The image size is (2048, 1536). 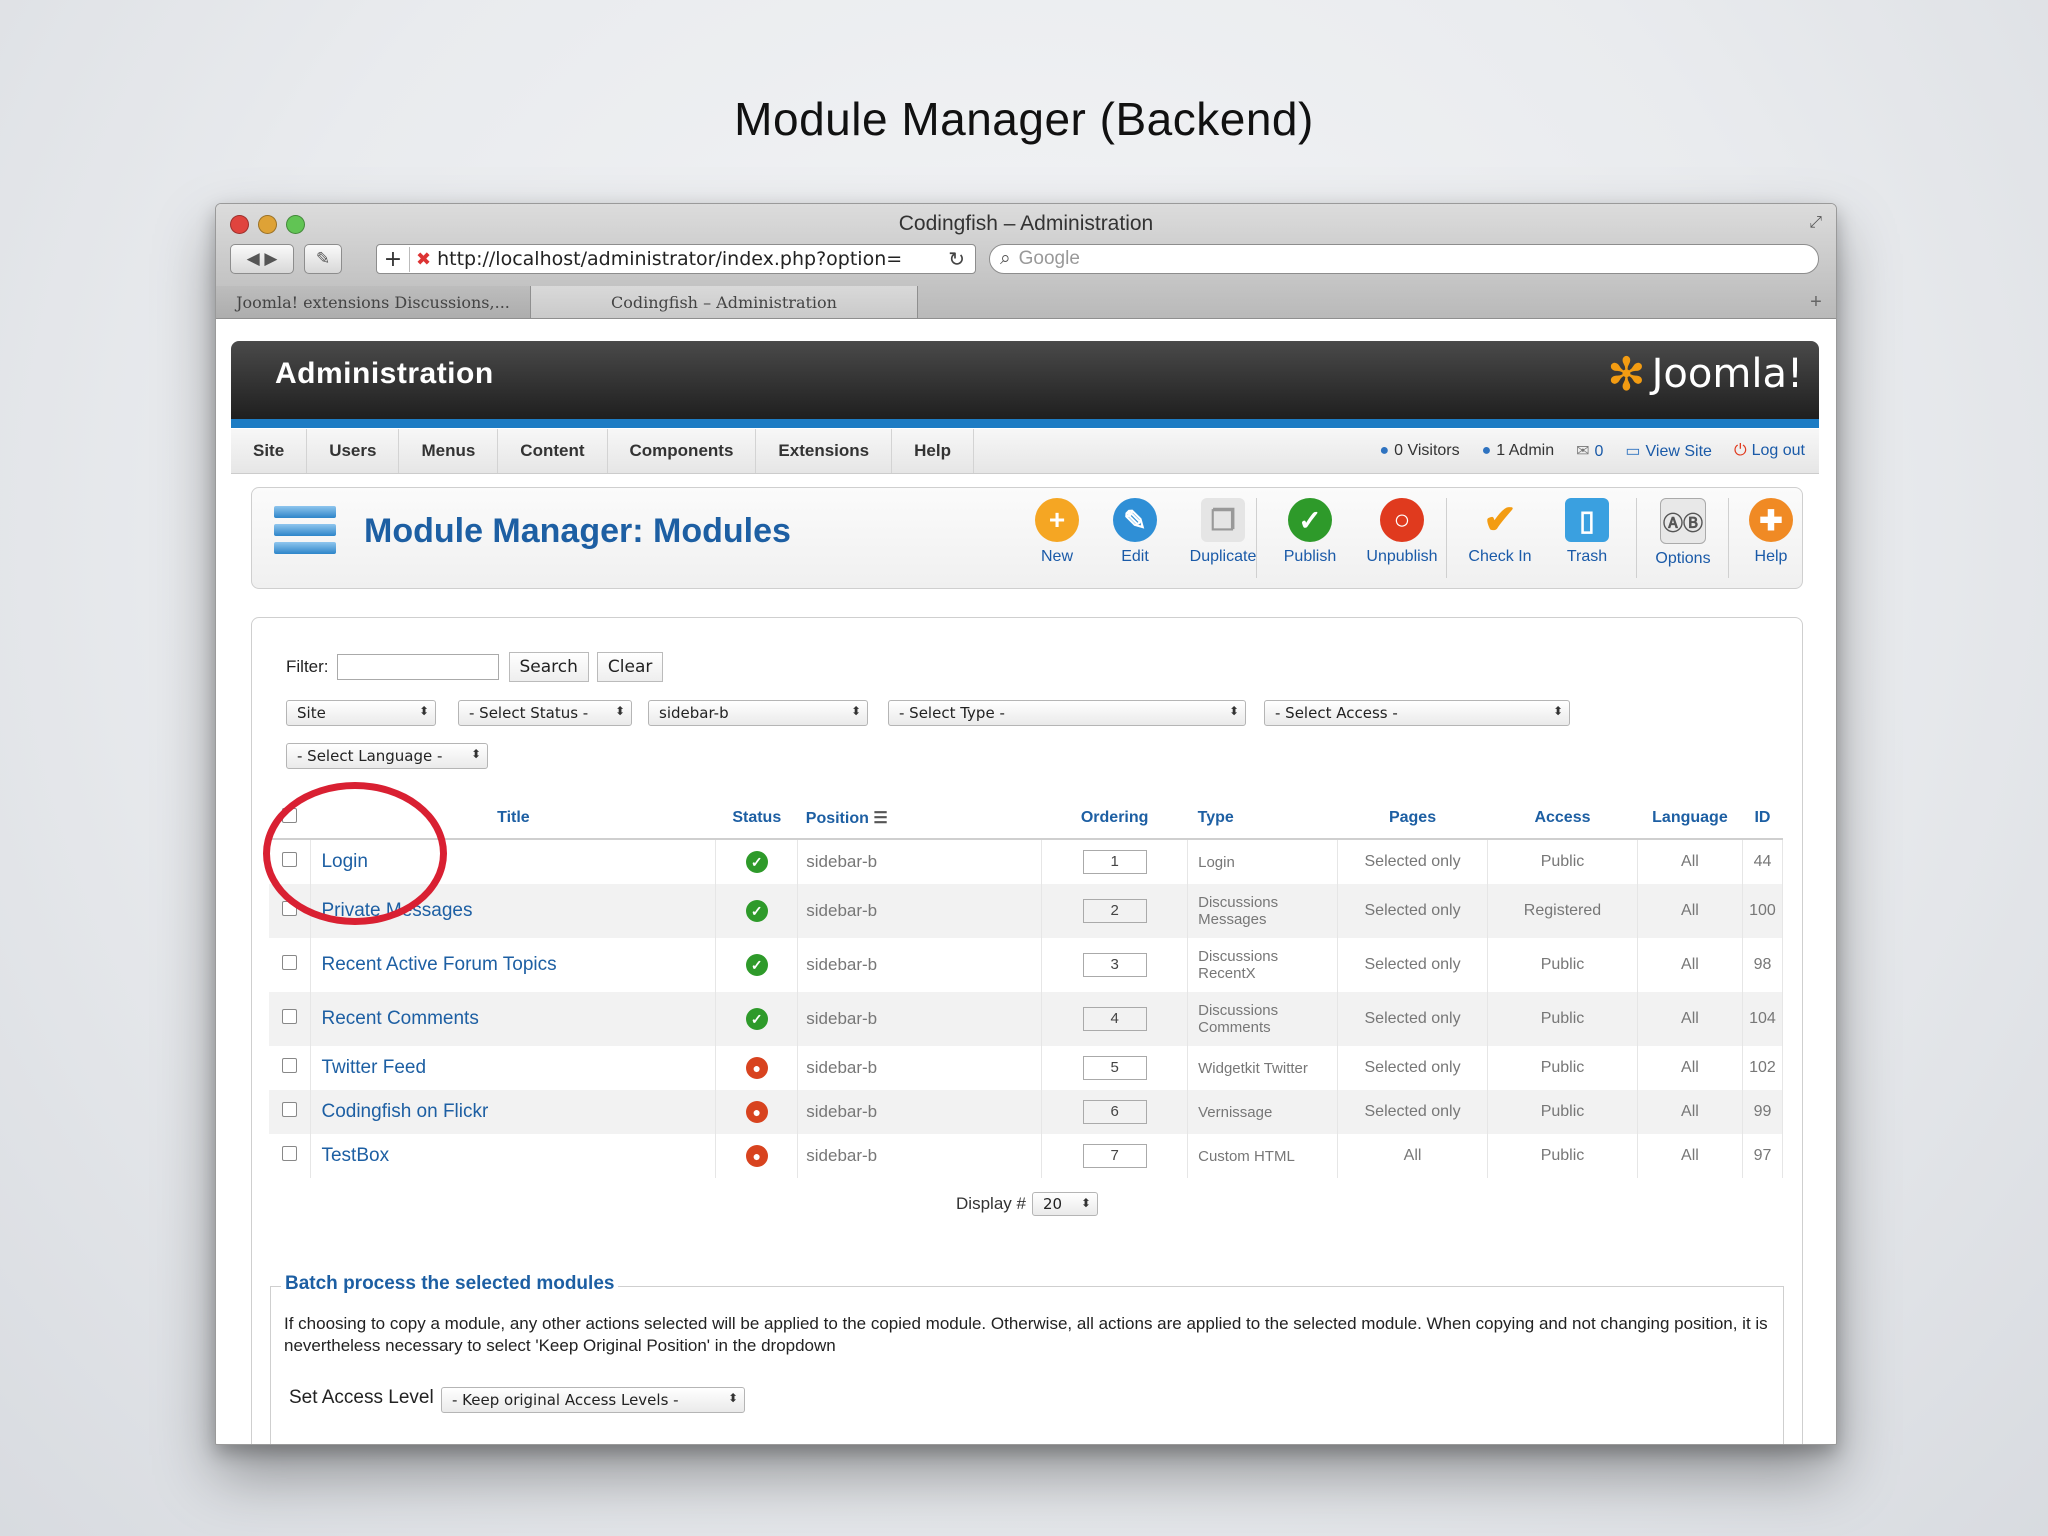 What do you see at coordinates (1114, 819) in the screenshot?
I see `col-ordering: Ordering` at bounding box center [1114, 819].